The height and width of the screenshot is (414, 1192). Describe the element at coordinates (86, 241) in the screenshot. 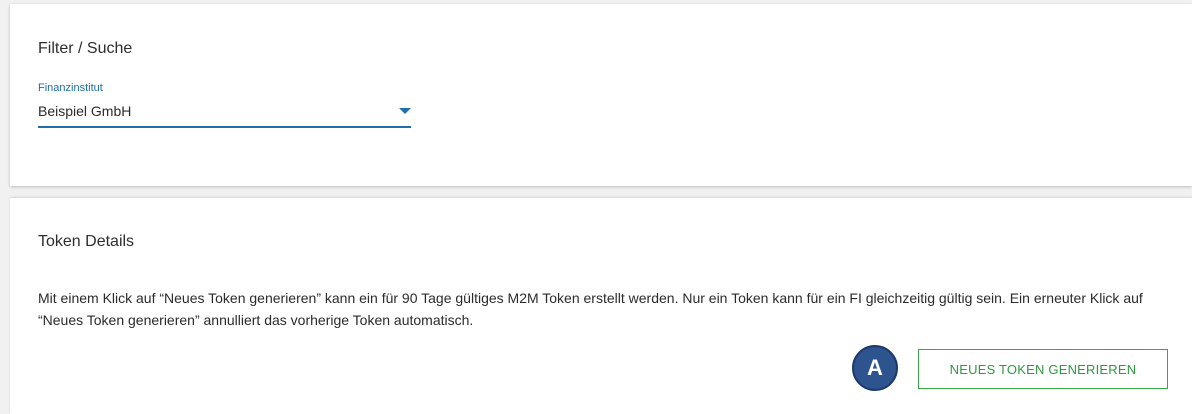

I see `token-title: Token Details` at that location.